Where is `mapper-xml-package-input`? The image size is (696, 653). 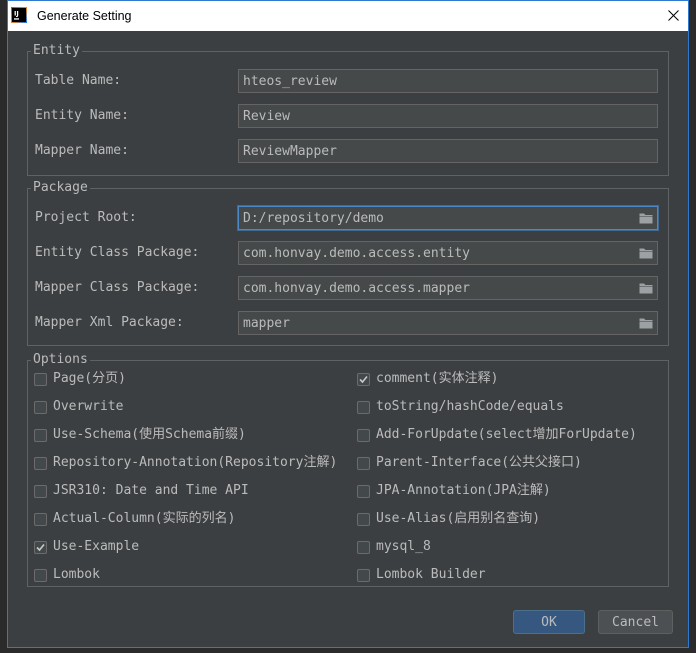
mapper-xml-package-input is located at coordinates (448, 323).